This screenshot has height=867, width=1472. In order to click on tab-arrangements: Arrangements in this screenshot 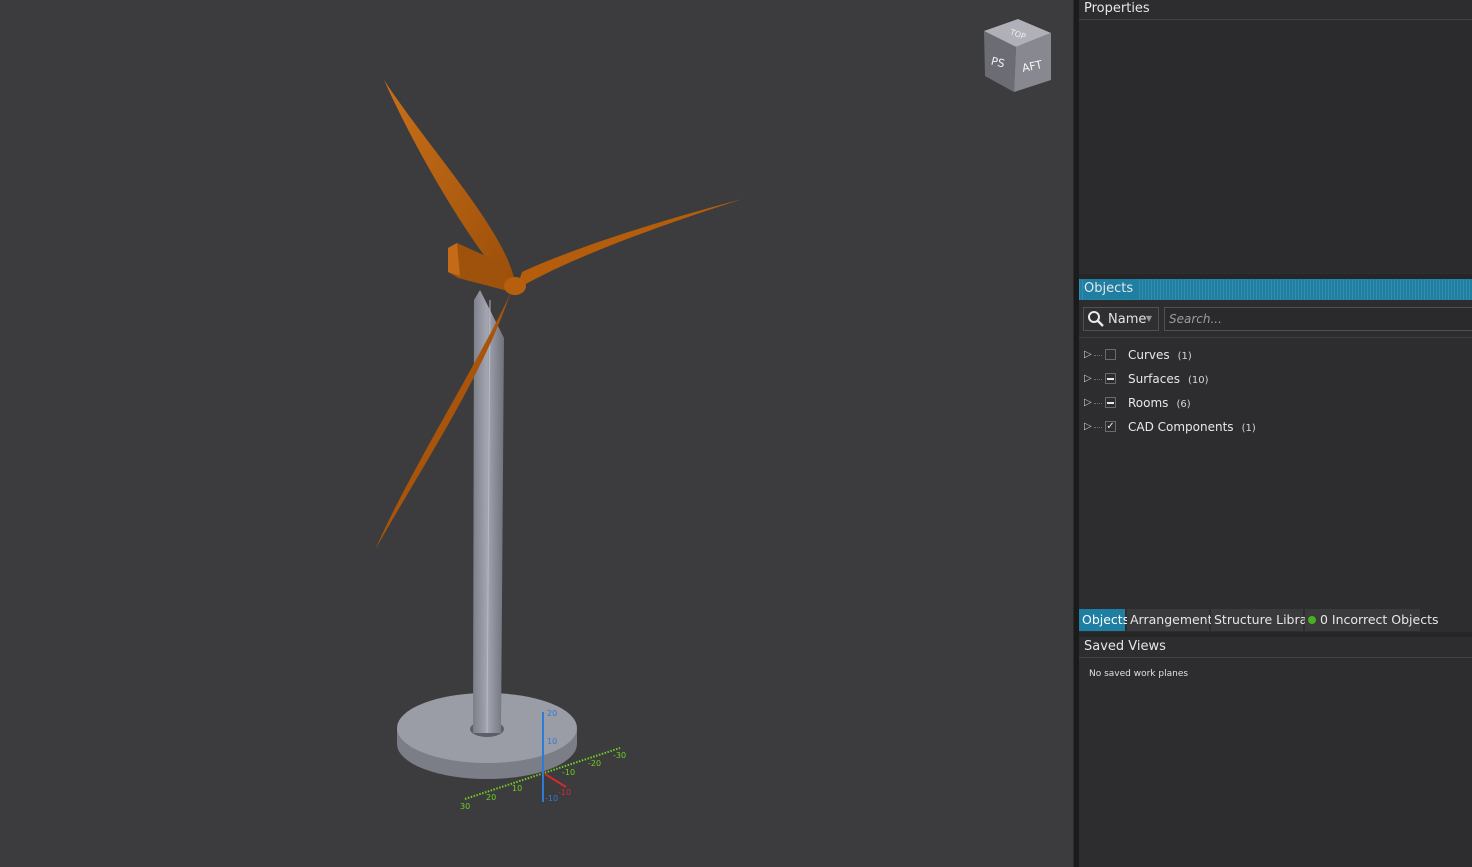, I will do `click(1173, 620)`.